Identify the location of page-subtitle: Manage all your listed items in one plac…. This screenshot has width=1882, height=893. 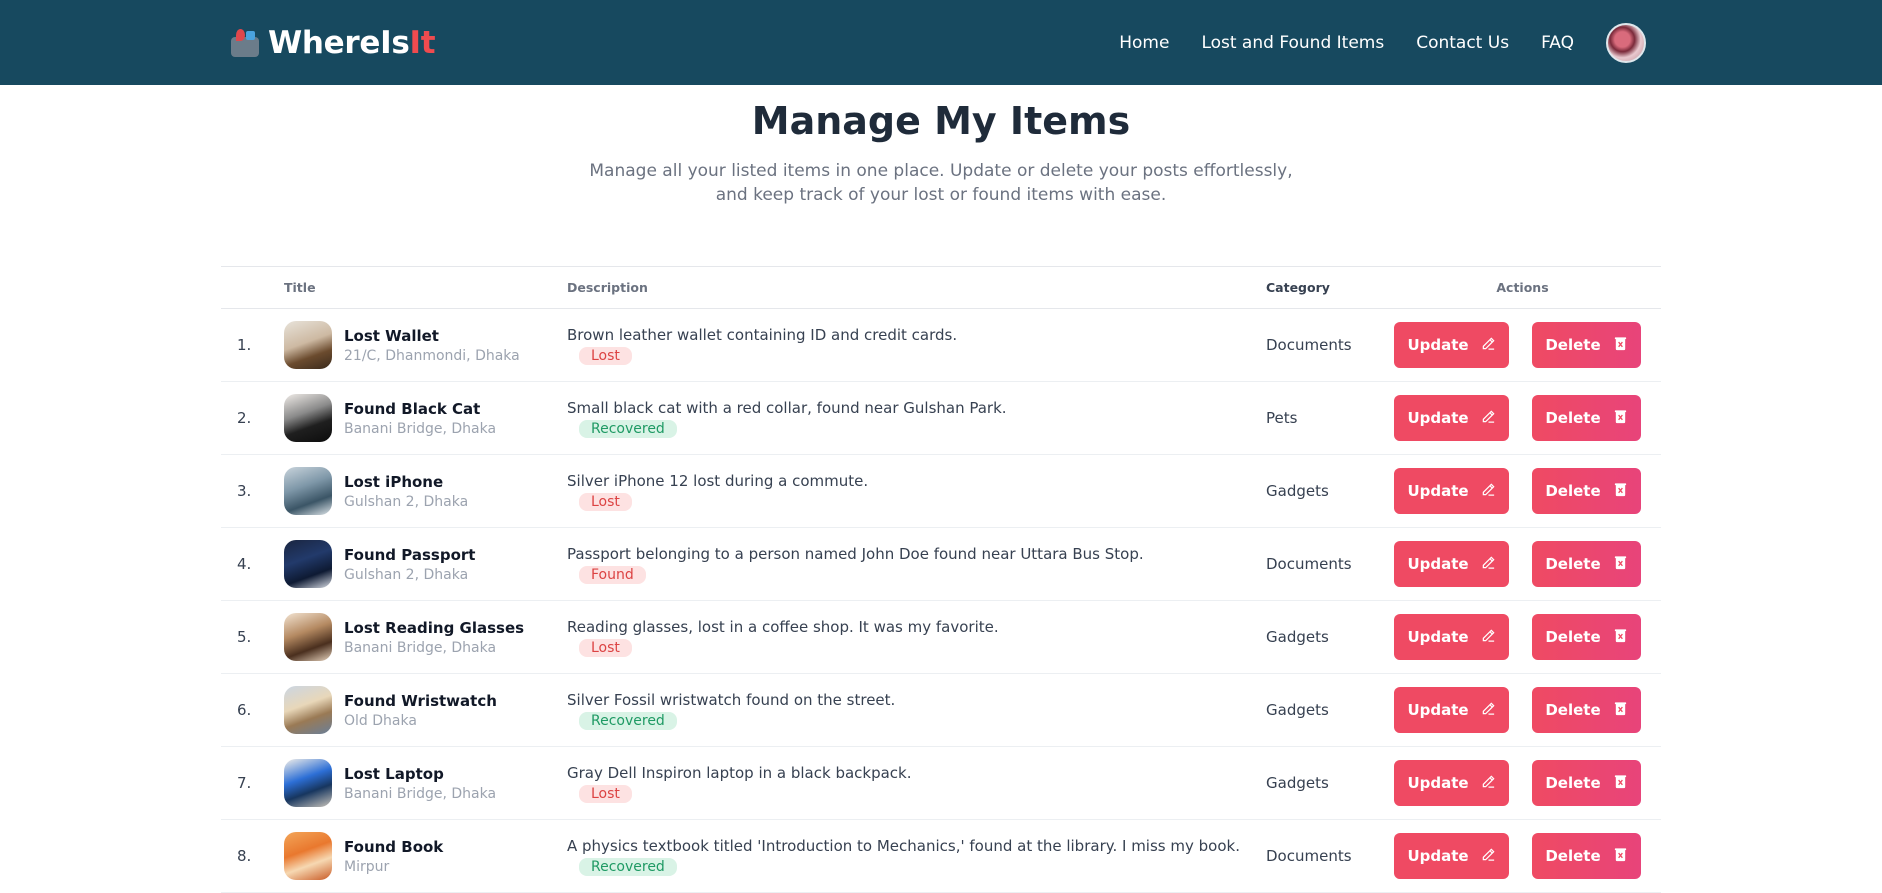
(941, 183).